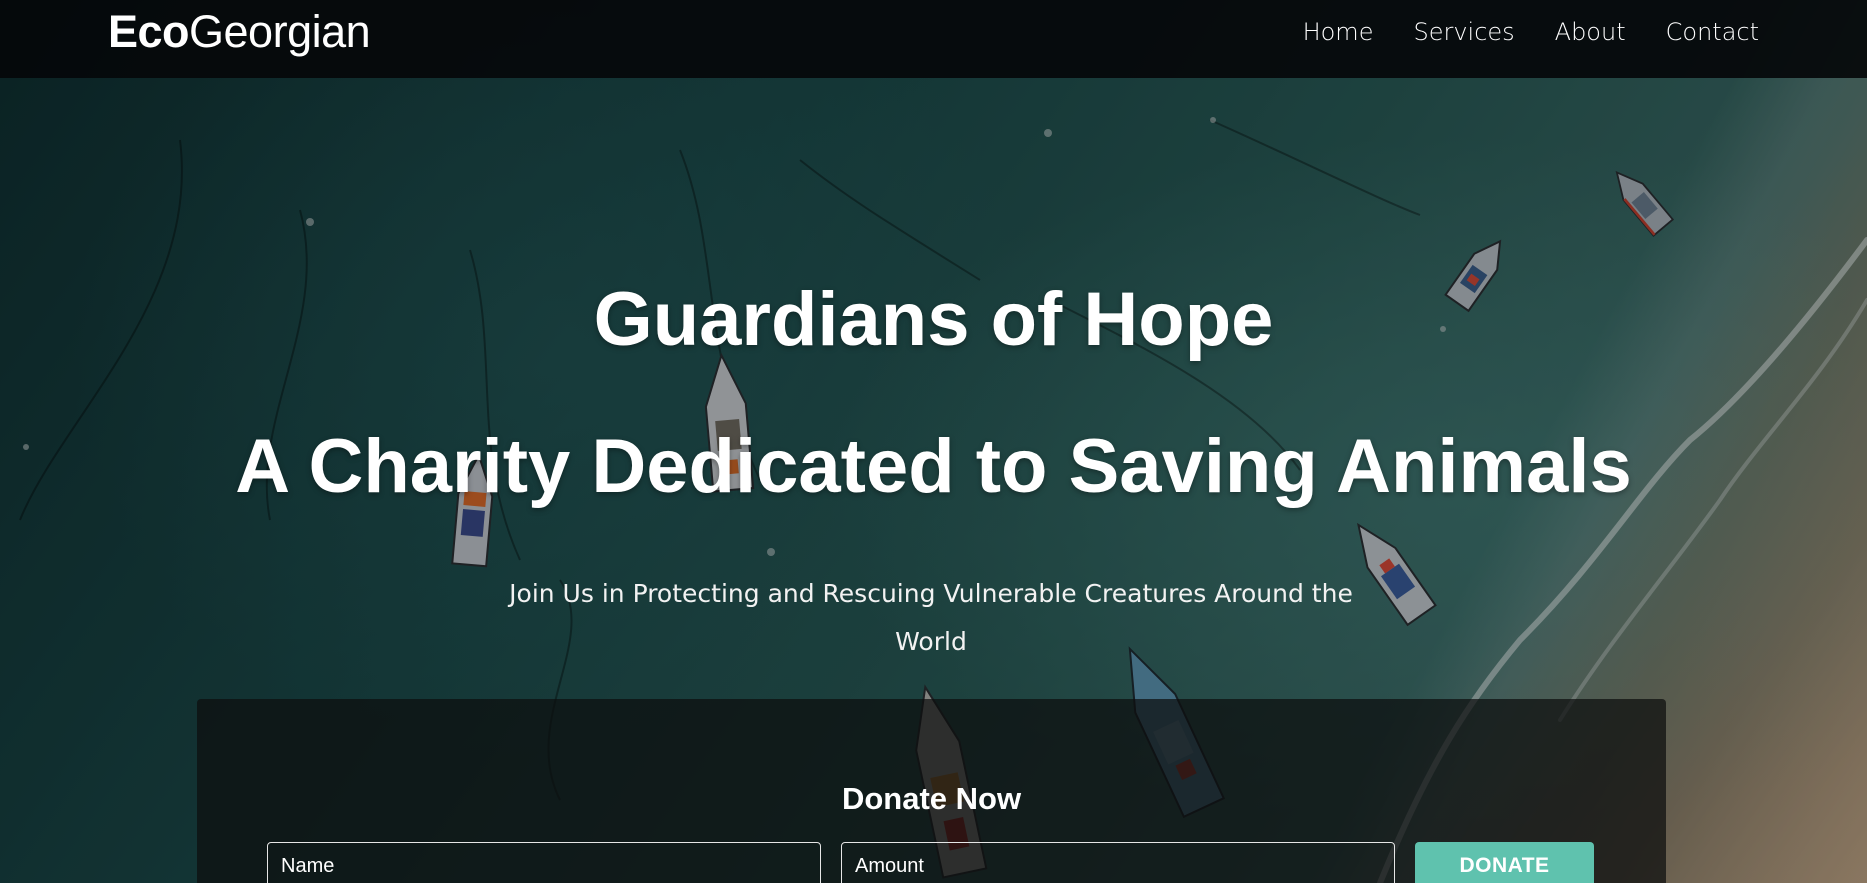 This screenshot has height=883, width=1867. What do you see at coordinates (1338, 32) in the screenshot?
I see `nav-link-home: Home` at bounding box center [1338, 32].